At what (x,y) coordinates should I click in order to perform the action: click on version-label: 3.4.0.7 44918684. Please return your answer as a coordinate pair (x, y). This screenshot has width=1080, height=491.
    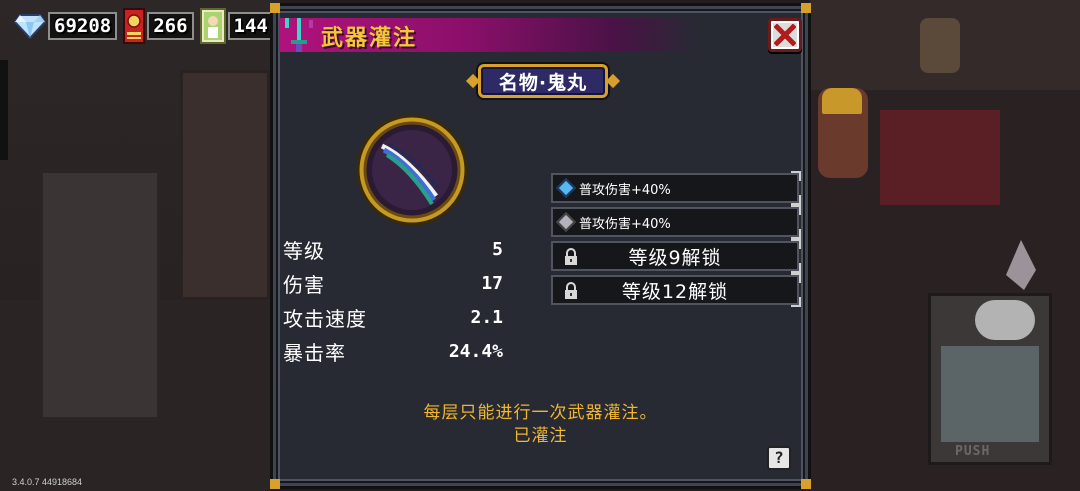
    Looking at the image, I should click on (47, 482).